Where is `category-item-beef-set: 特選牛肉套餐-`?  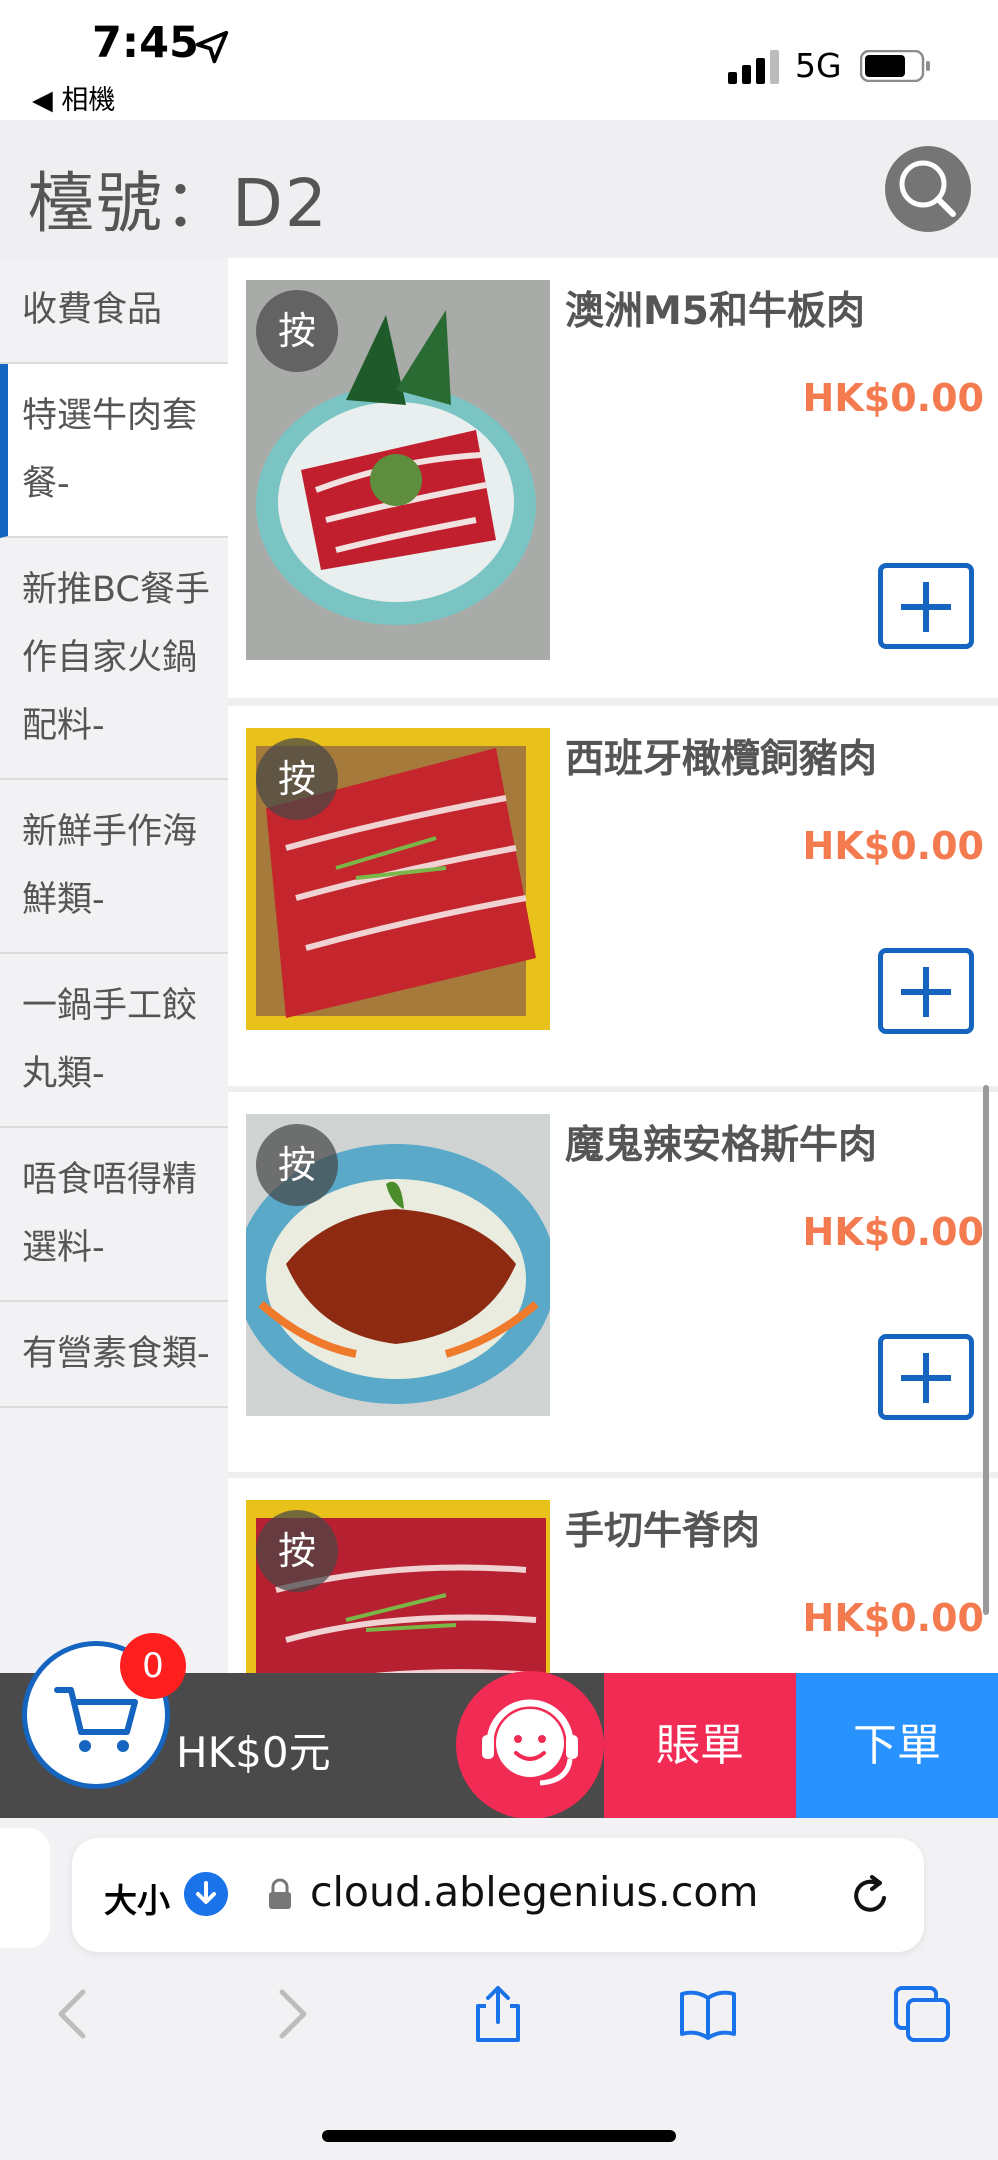
category-item-beef-set: 特選牛肉套餐- is located at coordinates (114, 451).